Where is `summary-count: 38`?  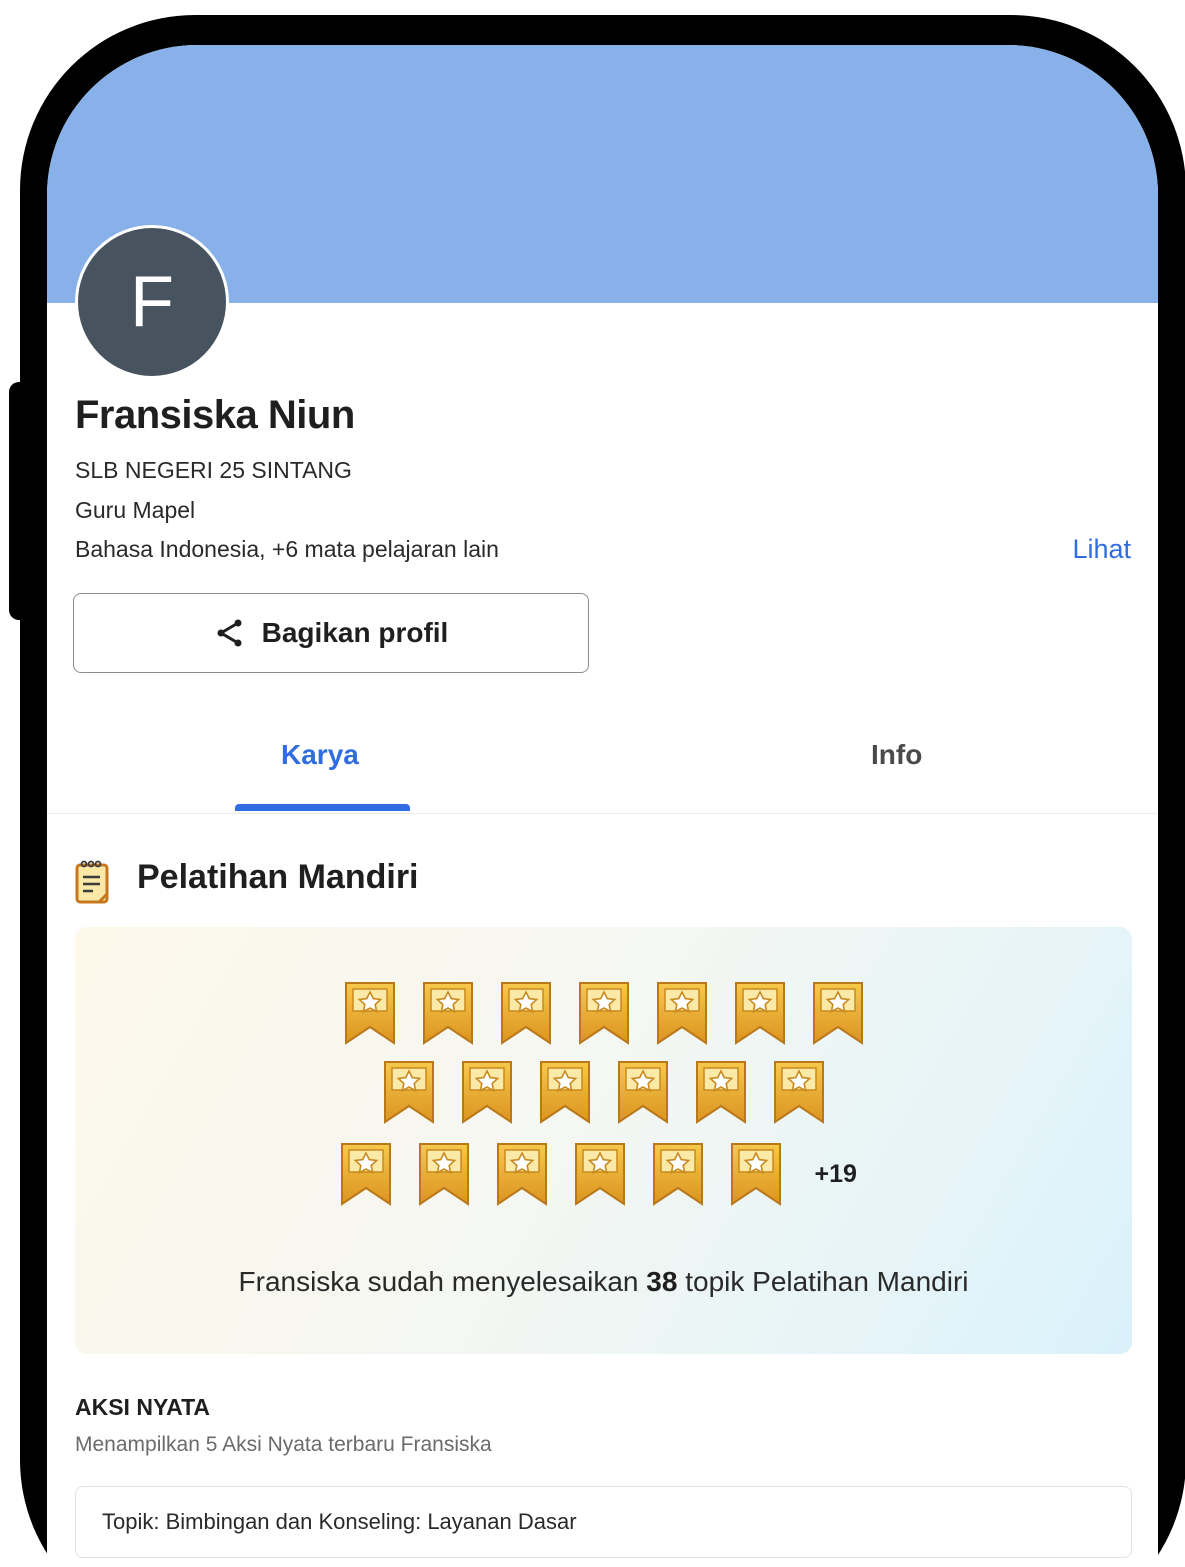 summary-count: 38 is located at coordinates (662, 1281).